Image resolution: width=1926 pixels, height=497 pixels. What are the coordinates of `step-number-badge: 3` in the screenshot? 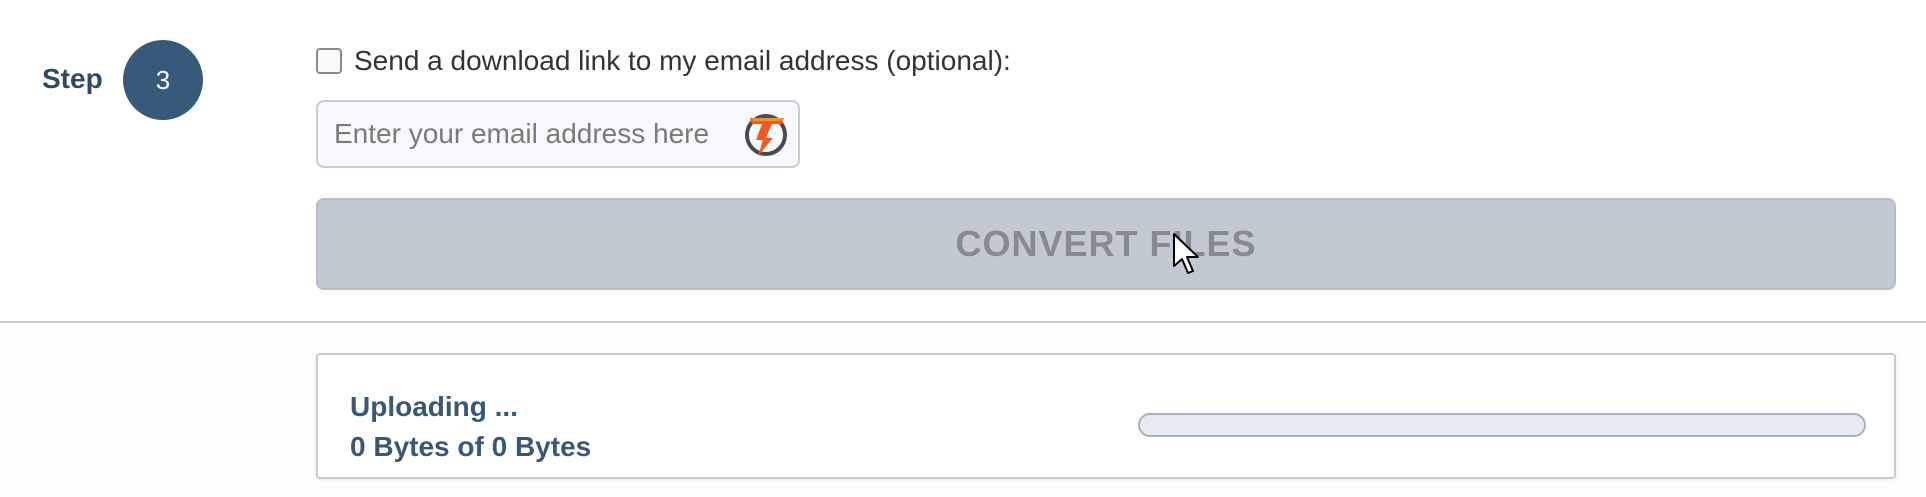 It's located at (163, 80).